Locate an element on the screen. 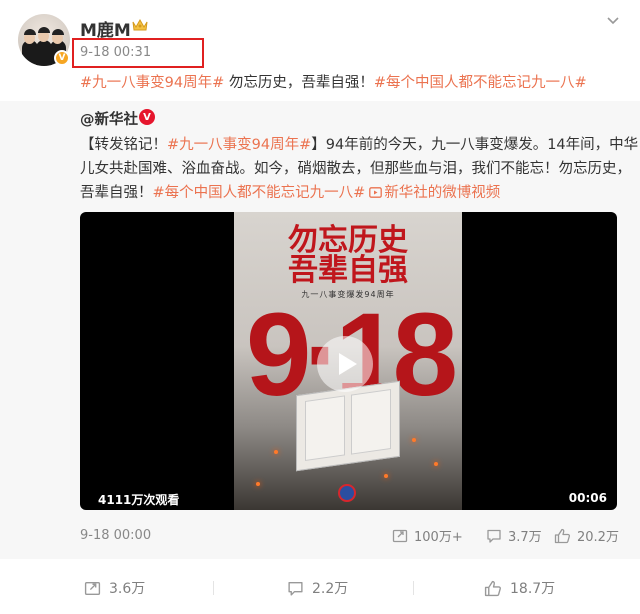 This screenshot has height=614, width=640. repost-like-button: 20.2万 is located at coordinates (586, 535).